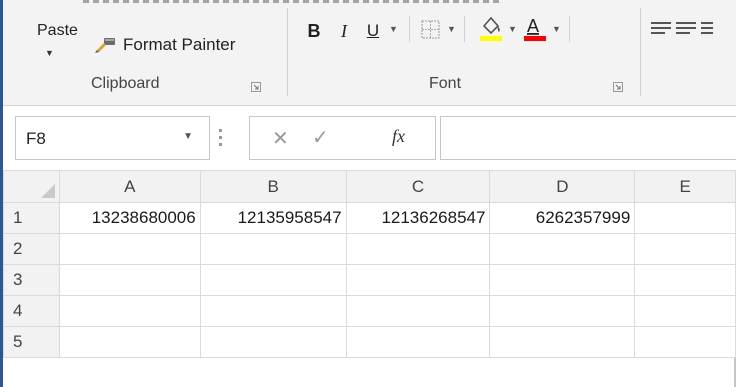 Image resolution: width=736 pixels, height=387 pixels. What do you see at coordinates (36, 138) in the screenshot?
I see `name-box-value: F8` at bounding box center [36, 138].